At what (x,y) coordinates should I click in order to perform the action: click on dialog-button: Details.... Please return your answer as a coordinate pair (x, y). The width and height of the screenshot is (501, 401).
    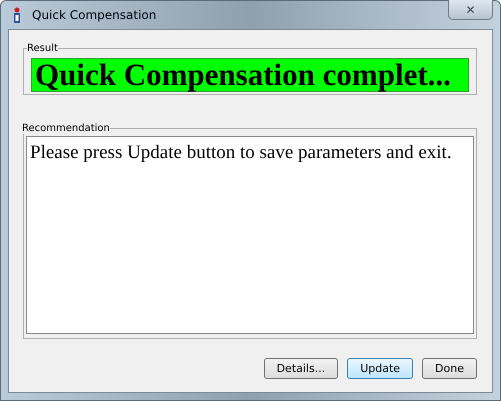
    Looking at the image, I should click on (301, 368).